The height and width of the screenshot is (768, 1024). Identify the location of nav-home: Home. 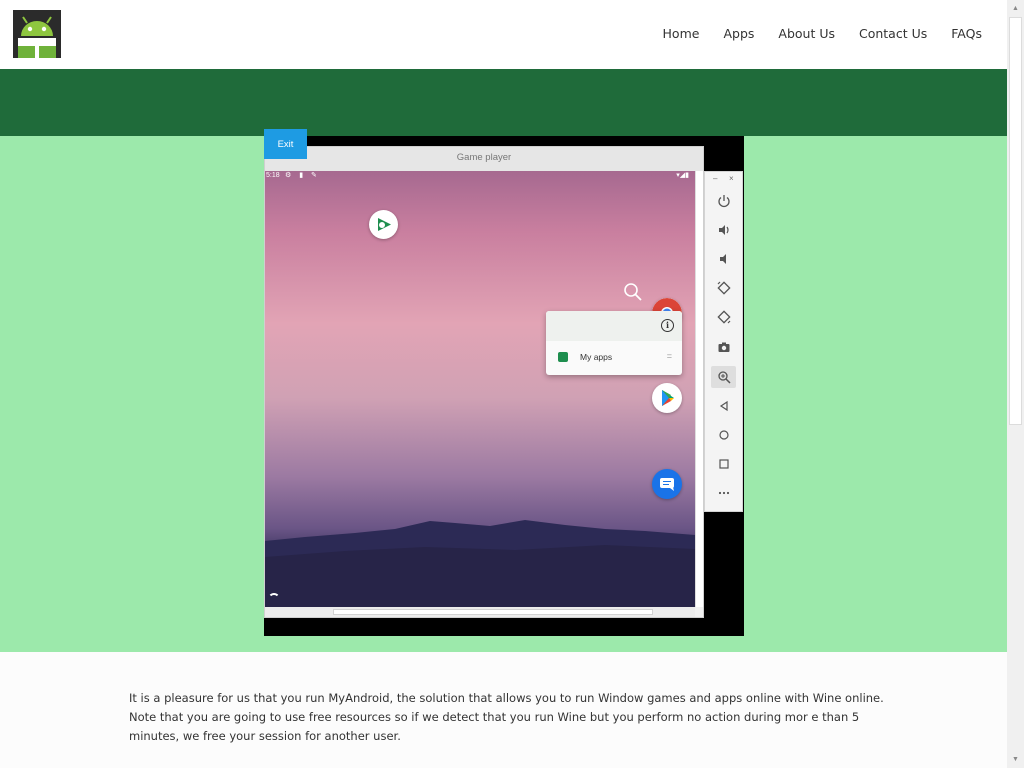
(681, 33).